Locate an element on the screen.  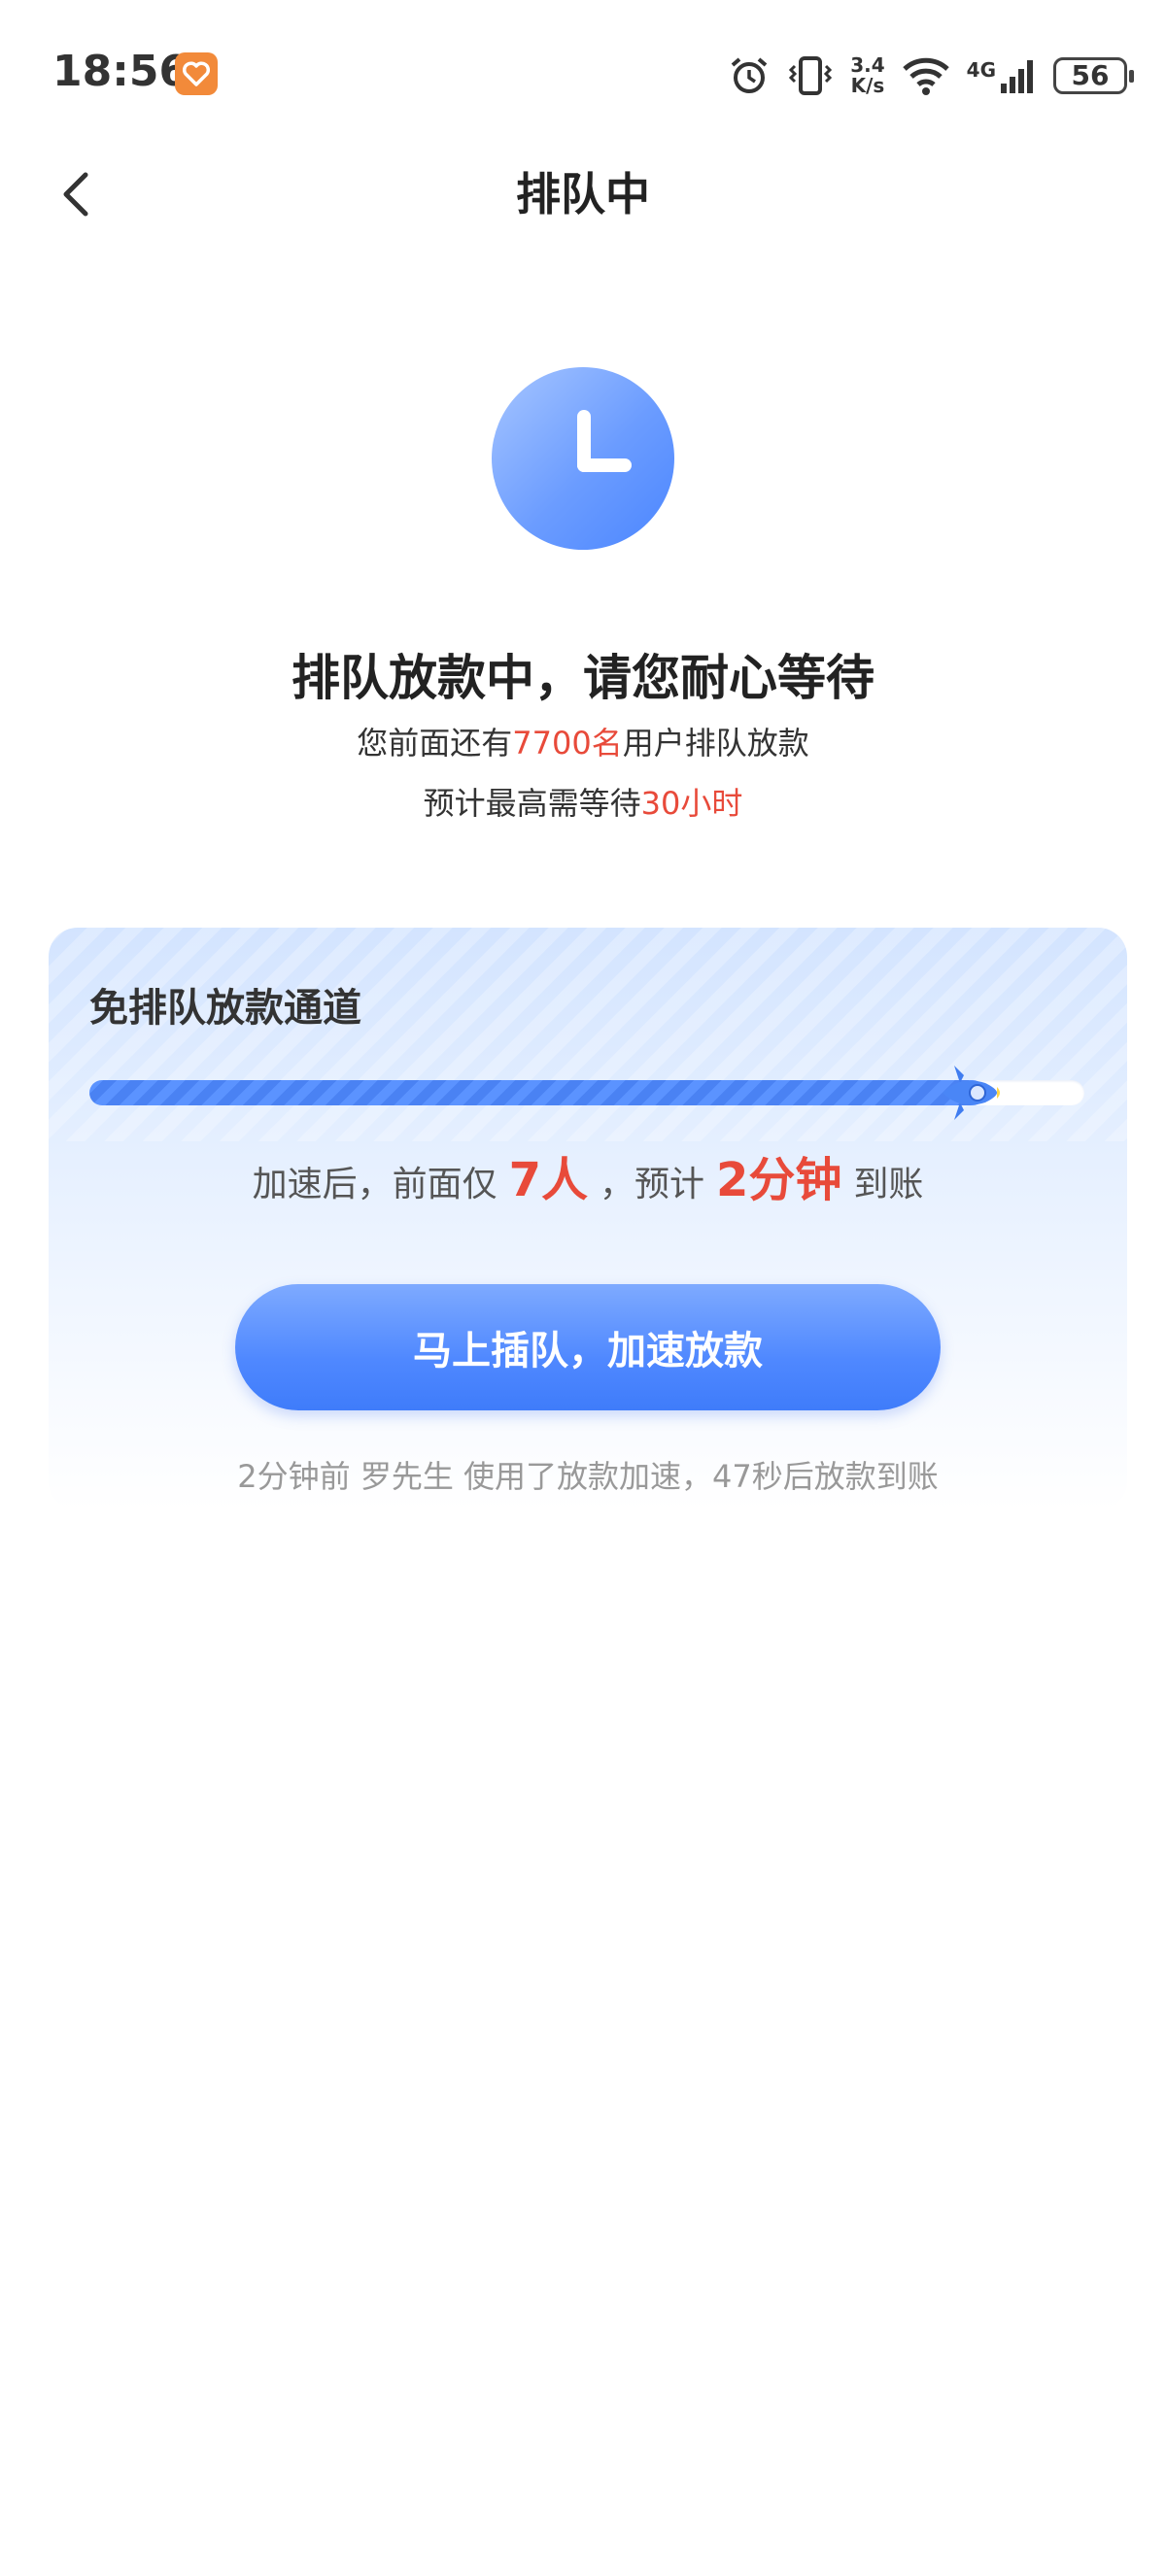
activity-ticker: 2分钟前 罗先生 使用了放款加速，47秒后放款到账 is located at coordinates (588, 1476).